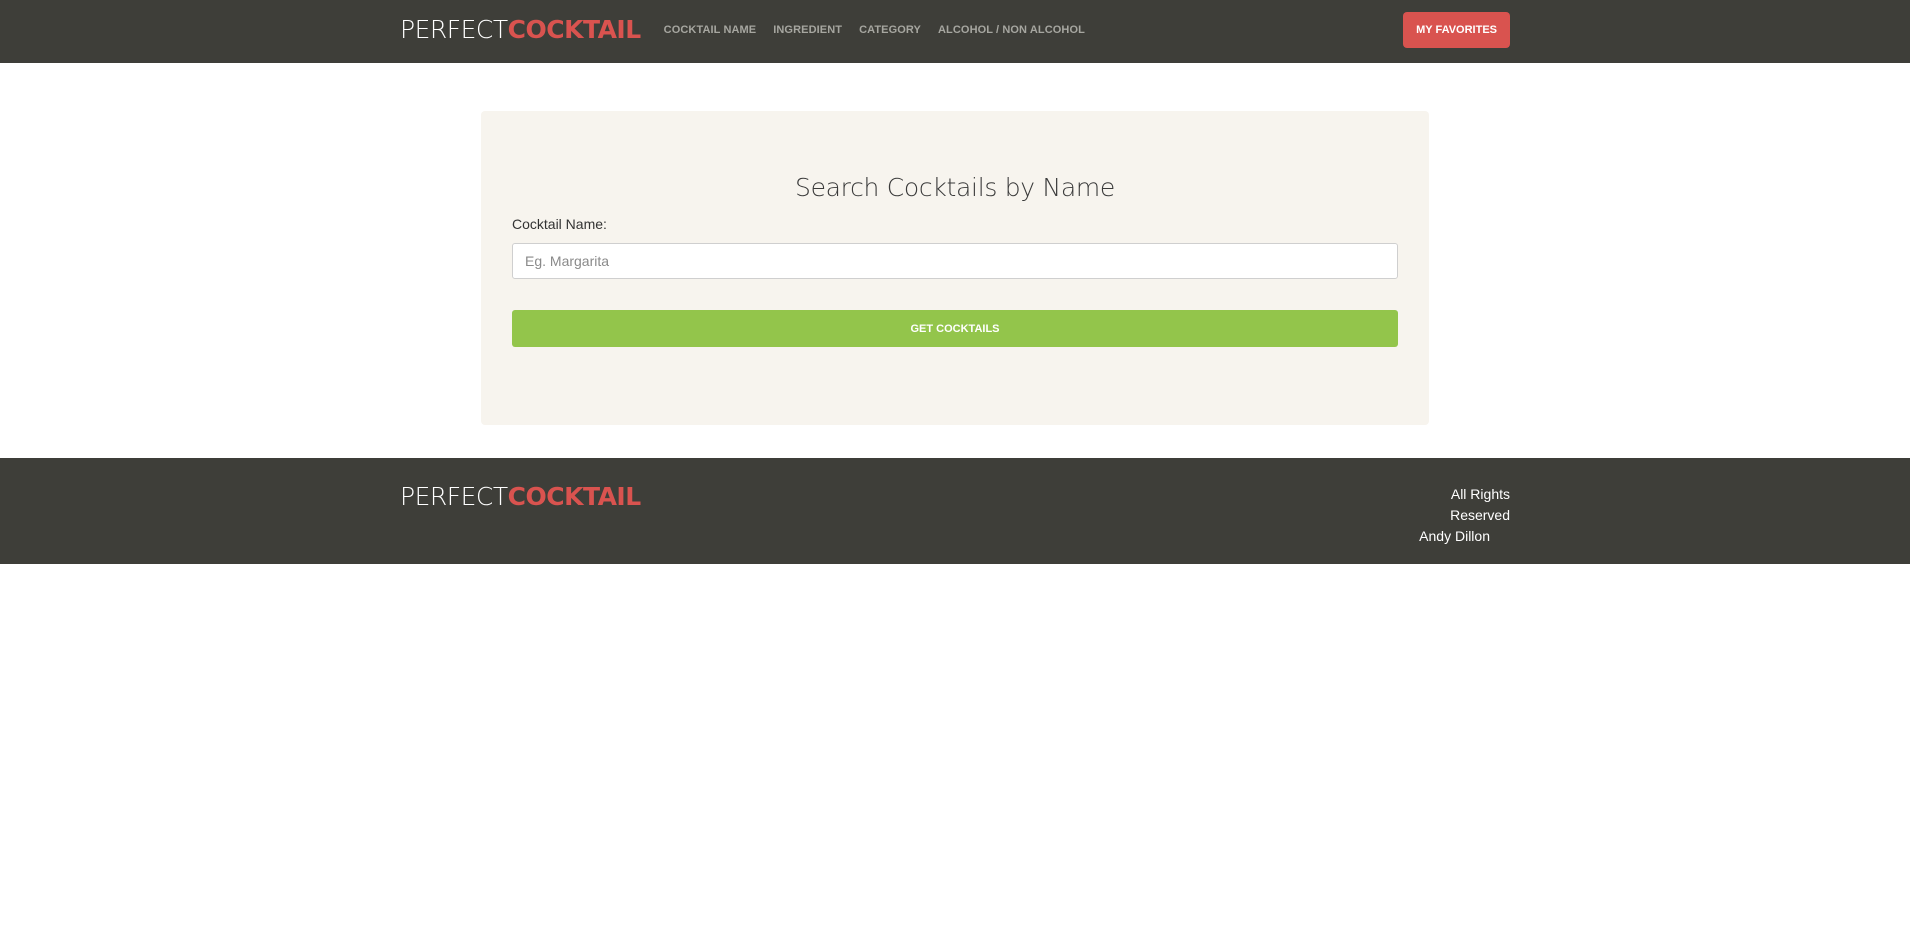  I want to click on my-favorites-button: MY FAVORITES, so click(1456, 30).